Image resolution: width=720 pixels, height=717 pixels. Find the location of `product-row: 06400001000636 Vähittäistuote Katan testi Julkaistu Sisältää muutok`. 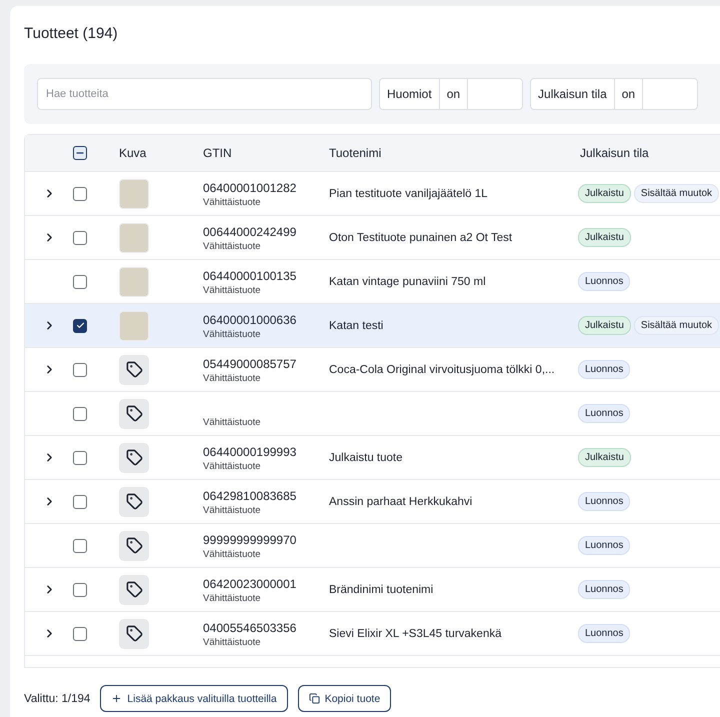

product-row: 06400001000636 Vähittäistuote Katan testi Julkaistu Sisältää muutok is located at coordinates (372, 326).